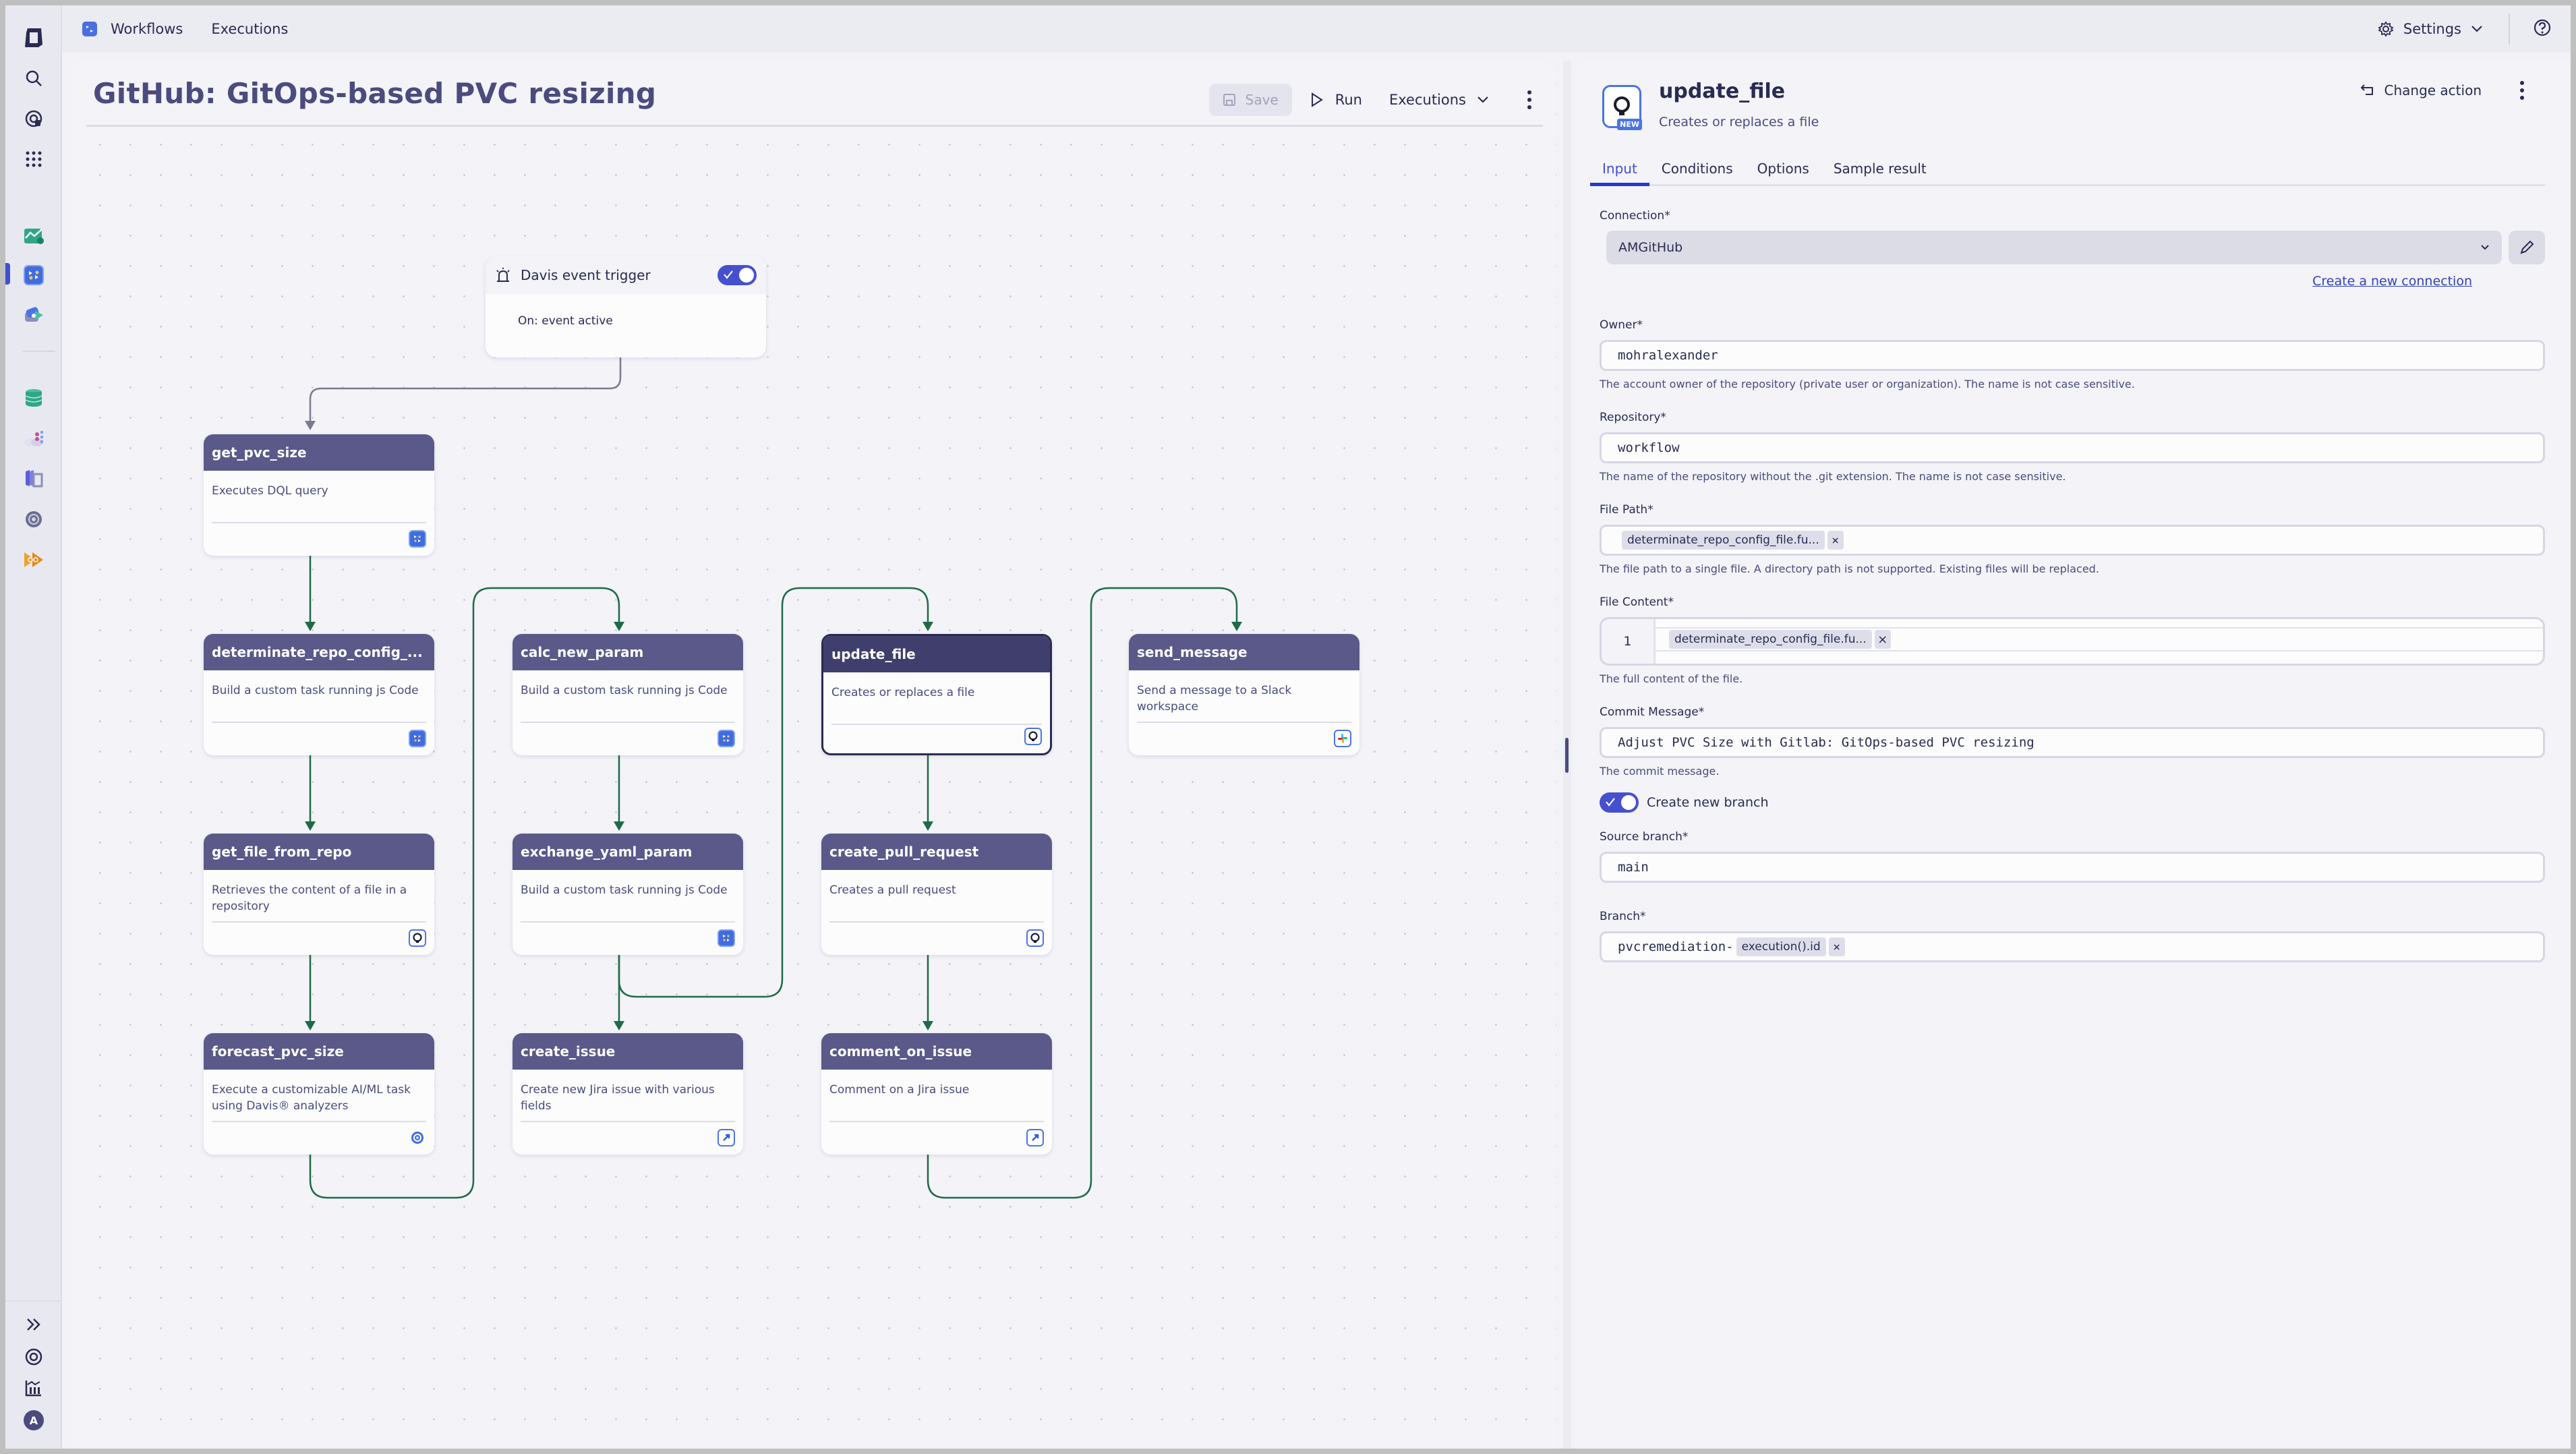  I want to click on tab-sample-result: Sample result, so click(1880, 168).